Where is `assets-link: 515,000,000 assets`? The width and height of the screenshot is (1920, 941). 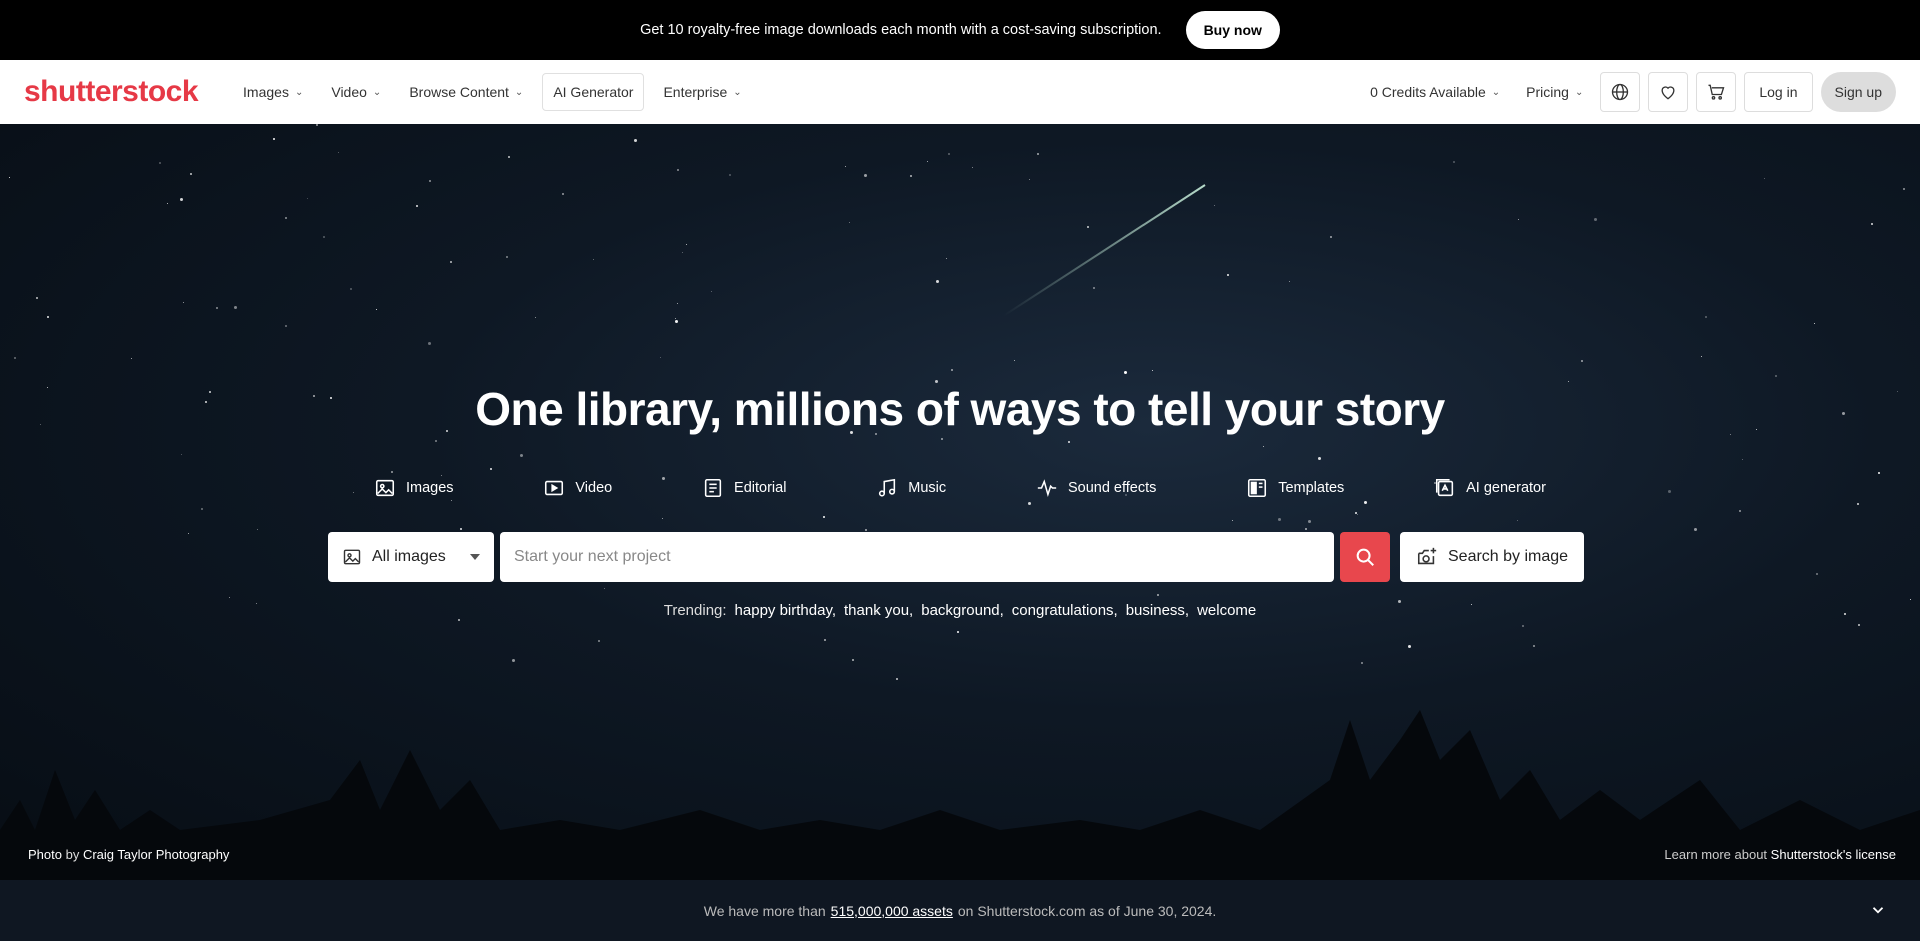 assets-link: 515,000,000 assets is located at coordinates (892, 911).